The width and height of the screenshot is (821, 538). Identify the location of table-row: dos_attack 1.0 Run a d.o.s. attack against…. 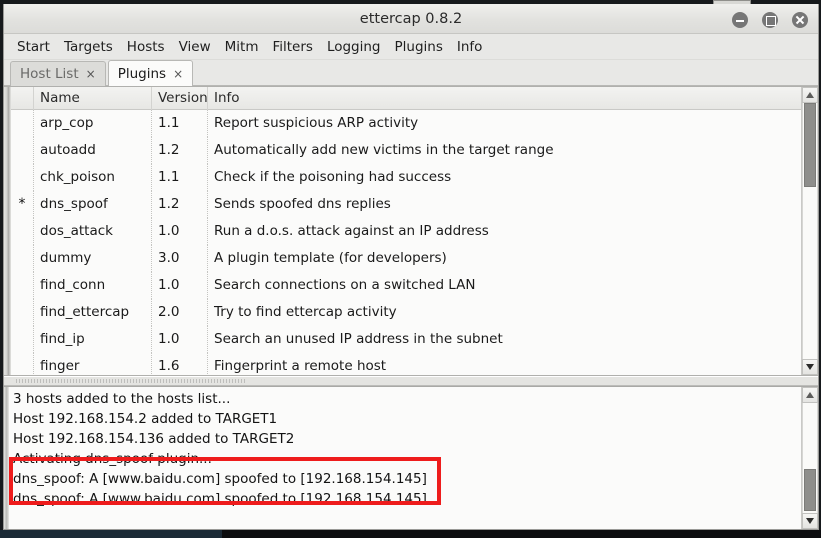
(406, 231).